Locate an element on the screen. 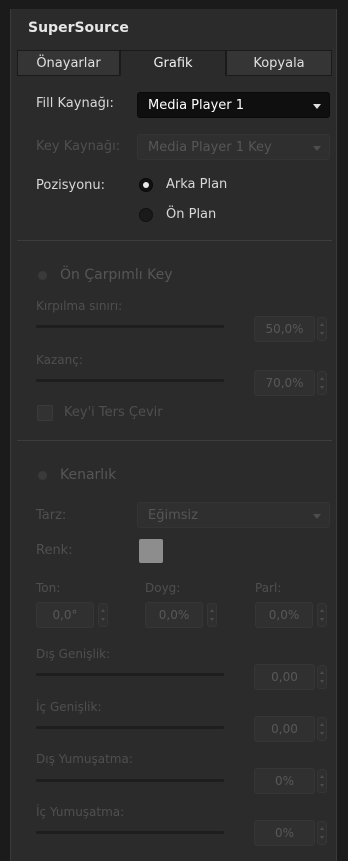 This screenshot has height=861, width=348. fill-source-dropdown: Media Player 1 is located at coordinates (233, 105).